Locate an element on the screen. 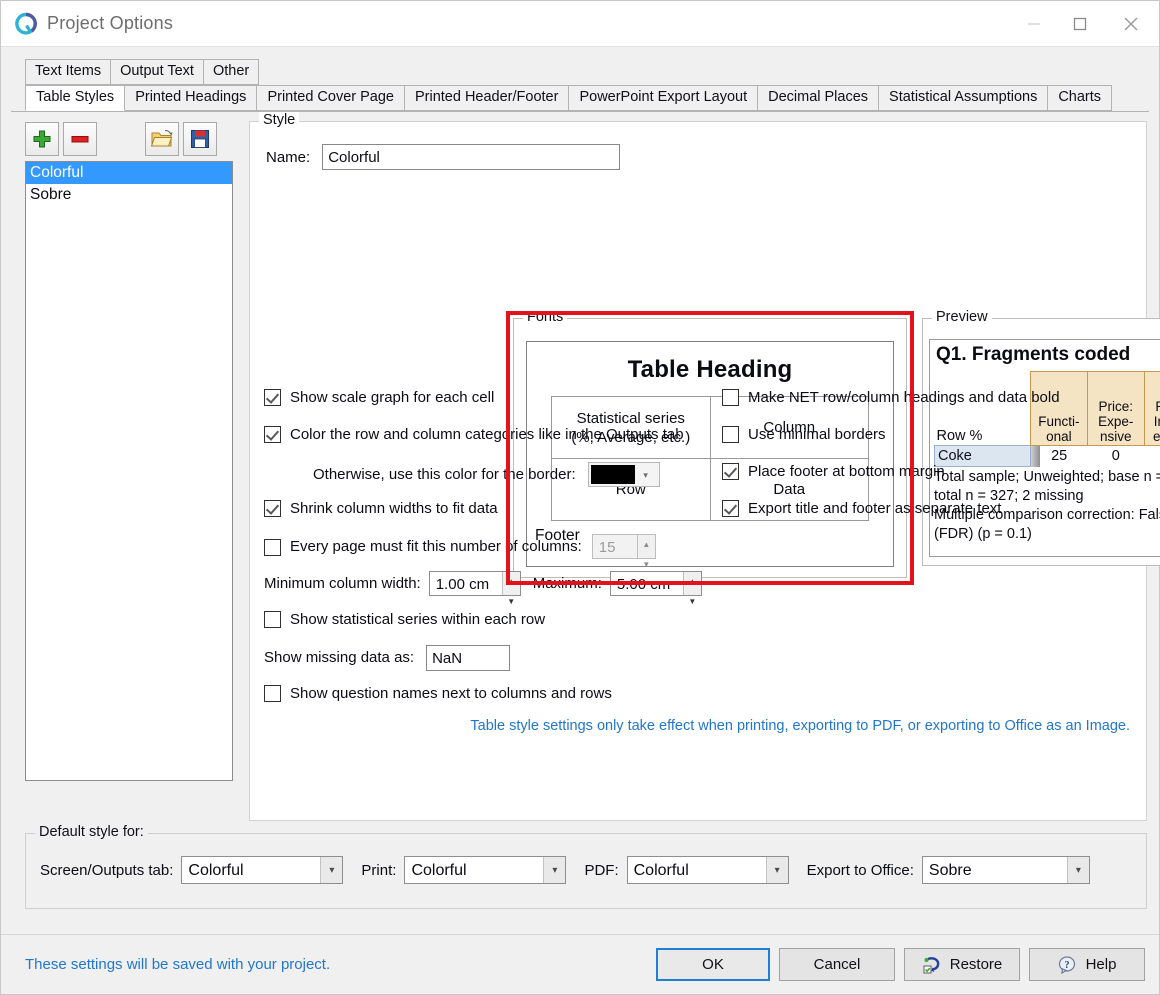  max-column-width-label: Maximum: is located at coordinates (567, 583).